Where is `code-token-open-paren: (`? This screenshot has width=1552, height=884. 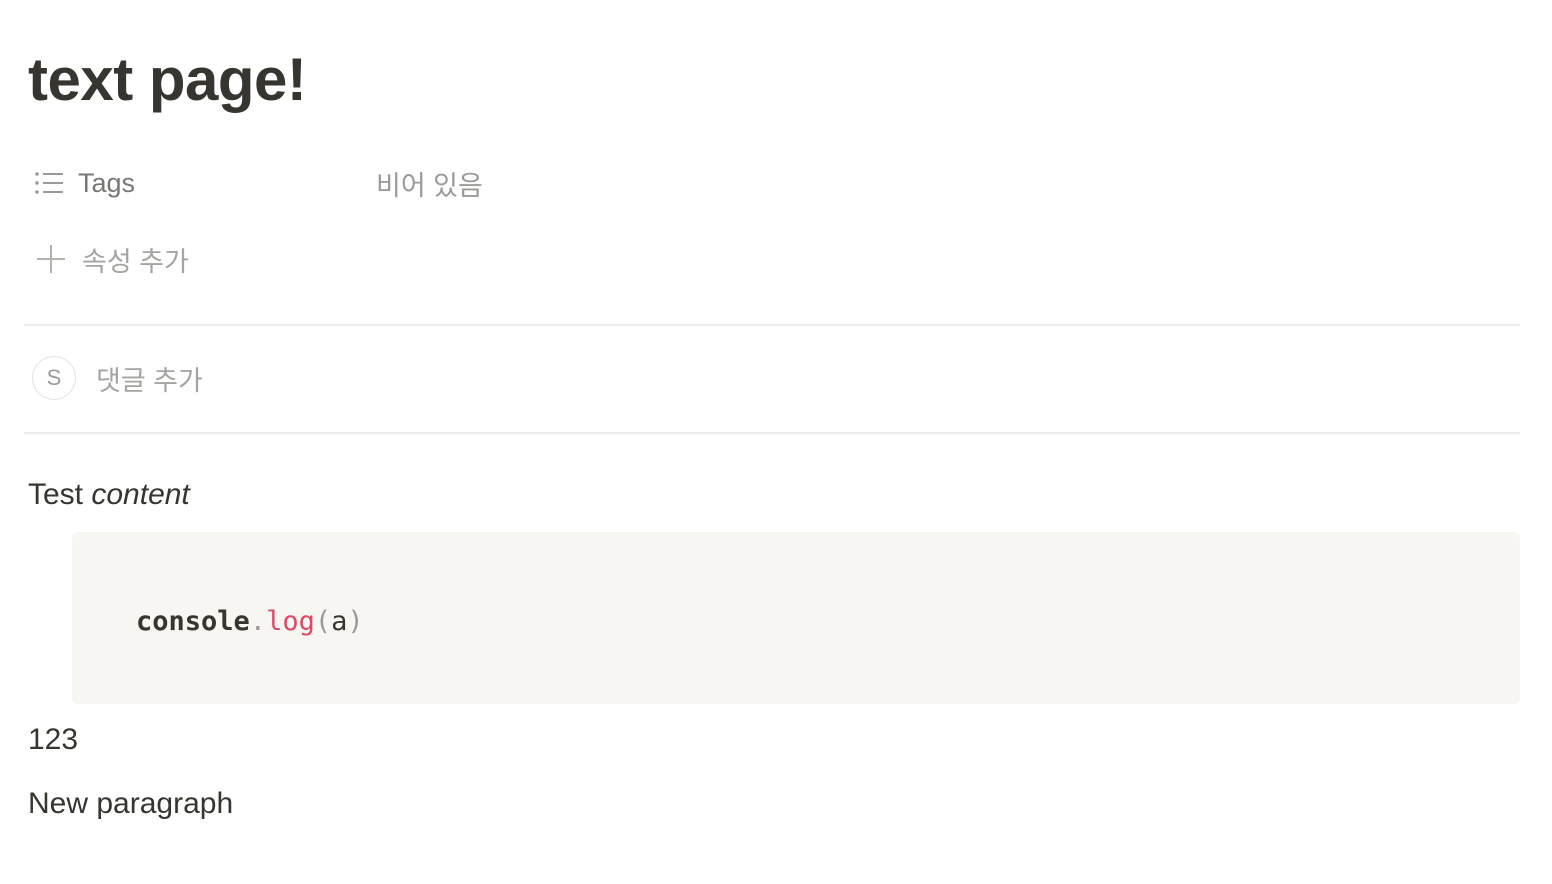 code-token-open-paren: ( is located at coordinates (323, 621).